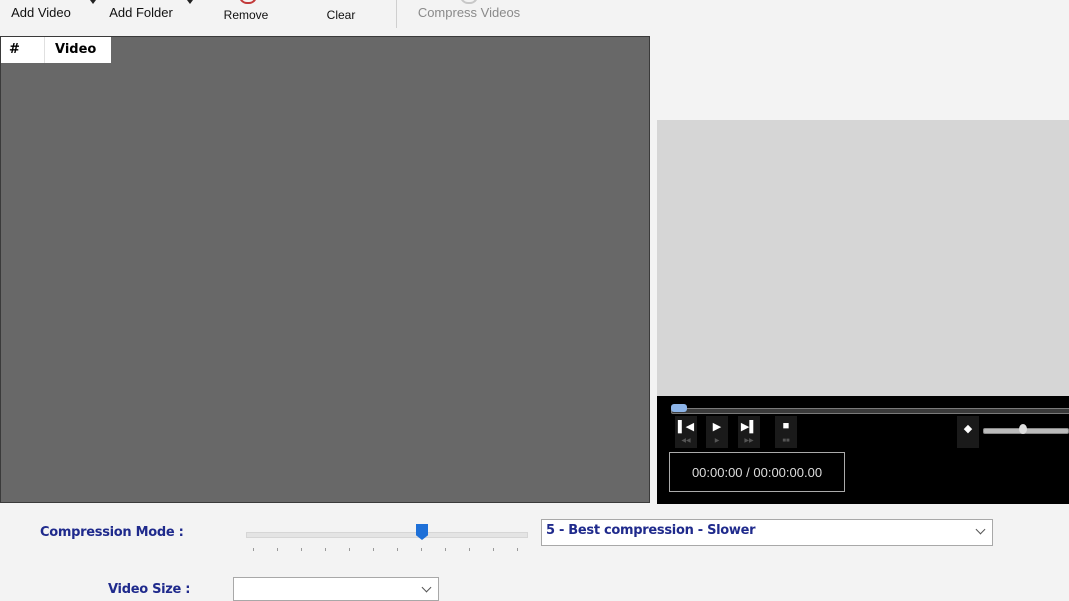  Describe the element at coordinates (93, 2) in the screenshot. I see `add-video-dropdown-icon` at that location.